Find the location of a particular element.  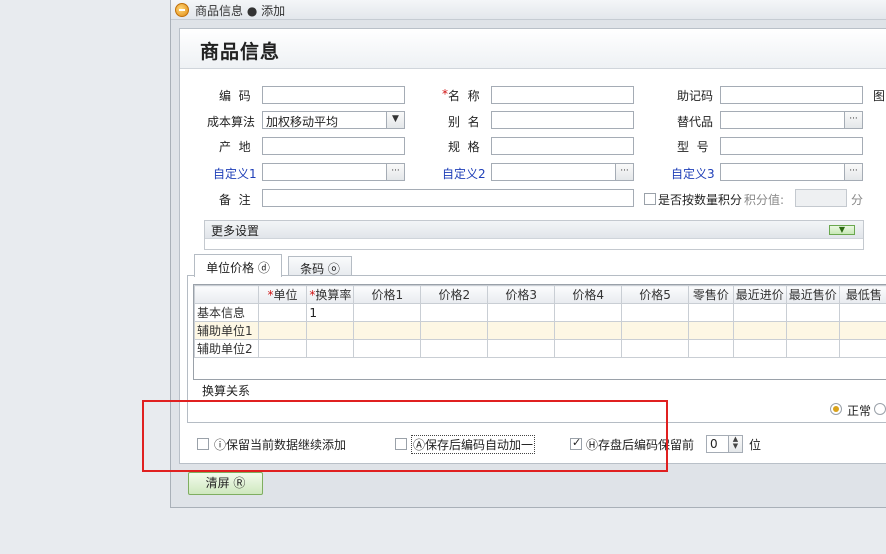

grid-header-unit-label: 单位 is located at coordinates (285, 295).